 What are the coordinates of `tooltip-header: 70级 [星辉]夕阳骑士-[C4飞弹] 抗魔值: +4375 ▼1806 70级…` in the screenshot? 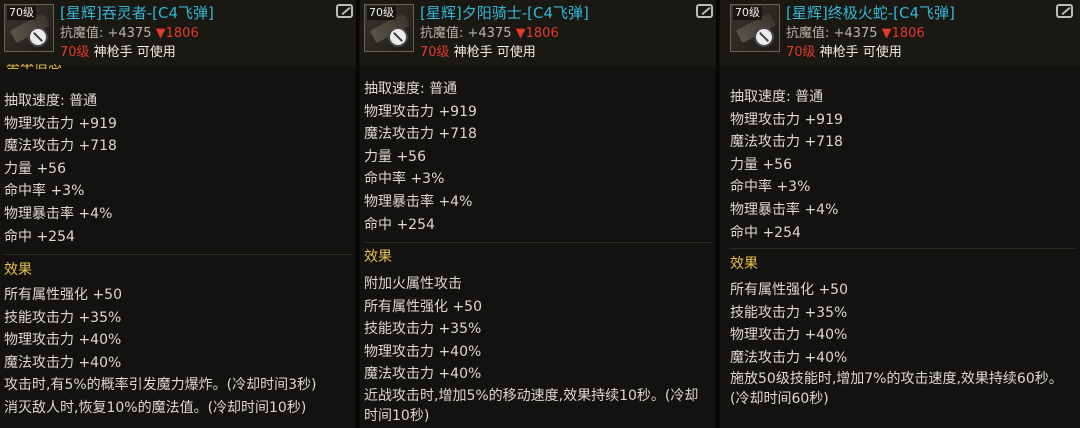 It's located at (538, 33).